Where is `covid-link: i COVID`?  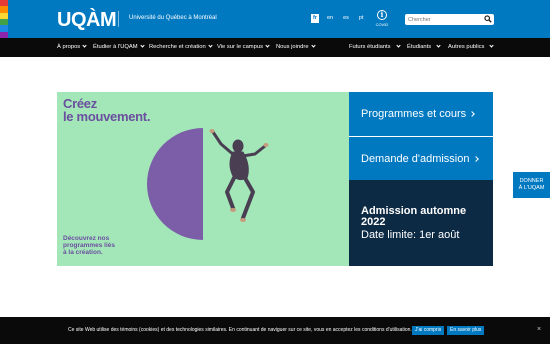
covid-link: i COVID is located at coordinates (382, 18).